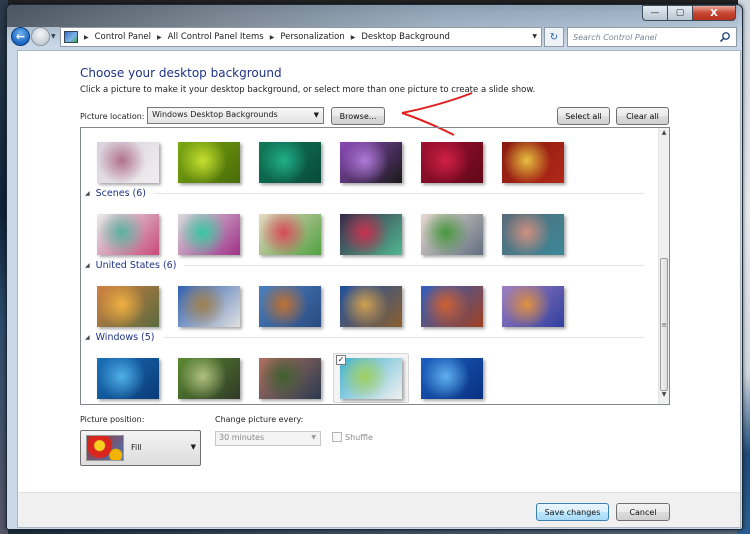 This screenshot has height=534, width=750. I want to click on picture-position-select: Fill ▼, so click(140, 448).